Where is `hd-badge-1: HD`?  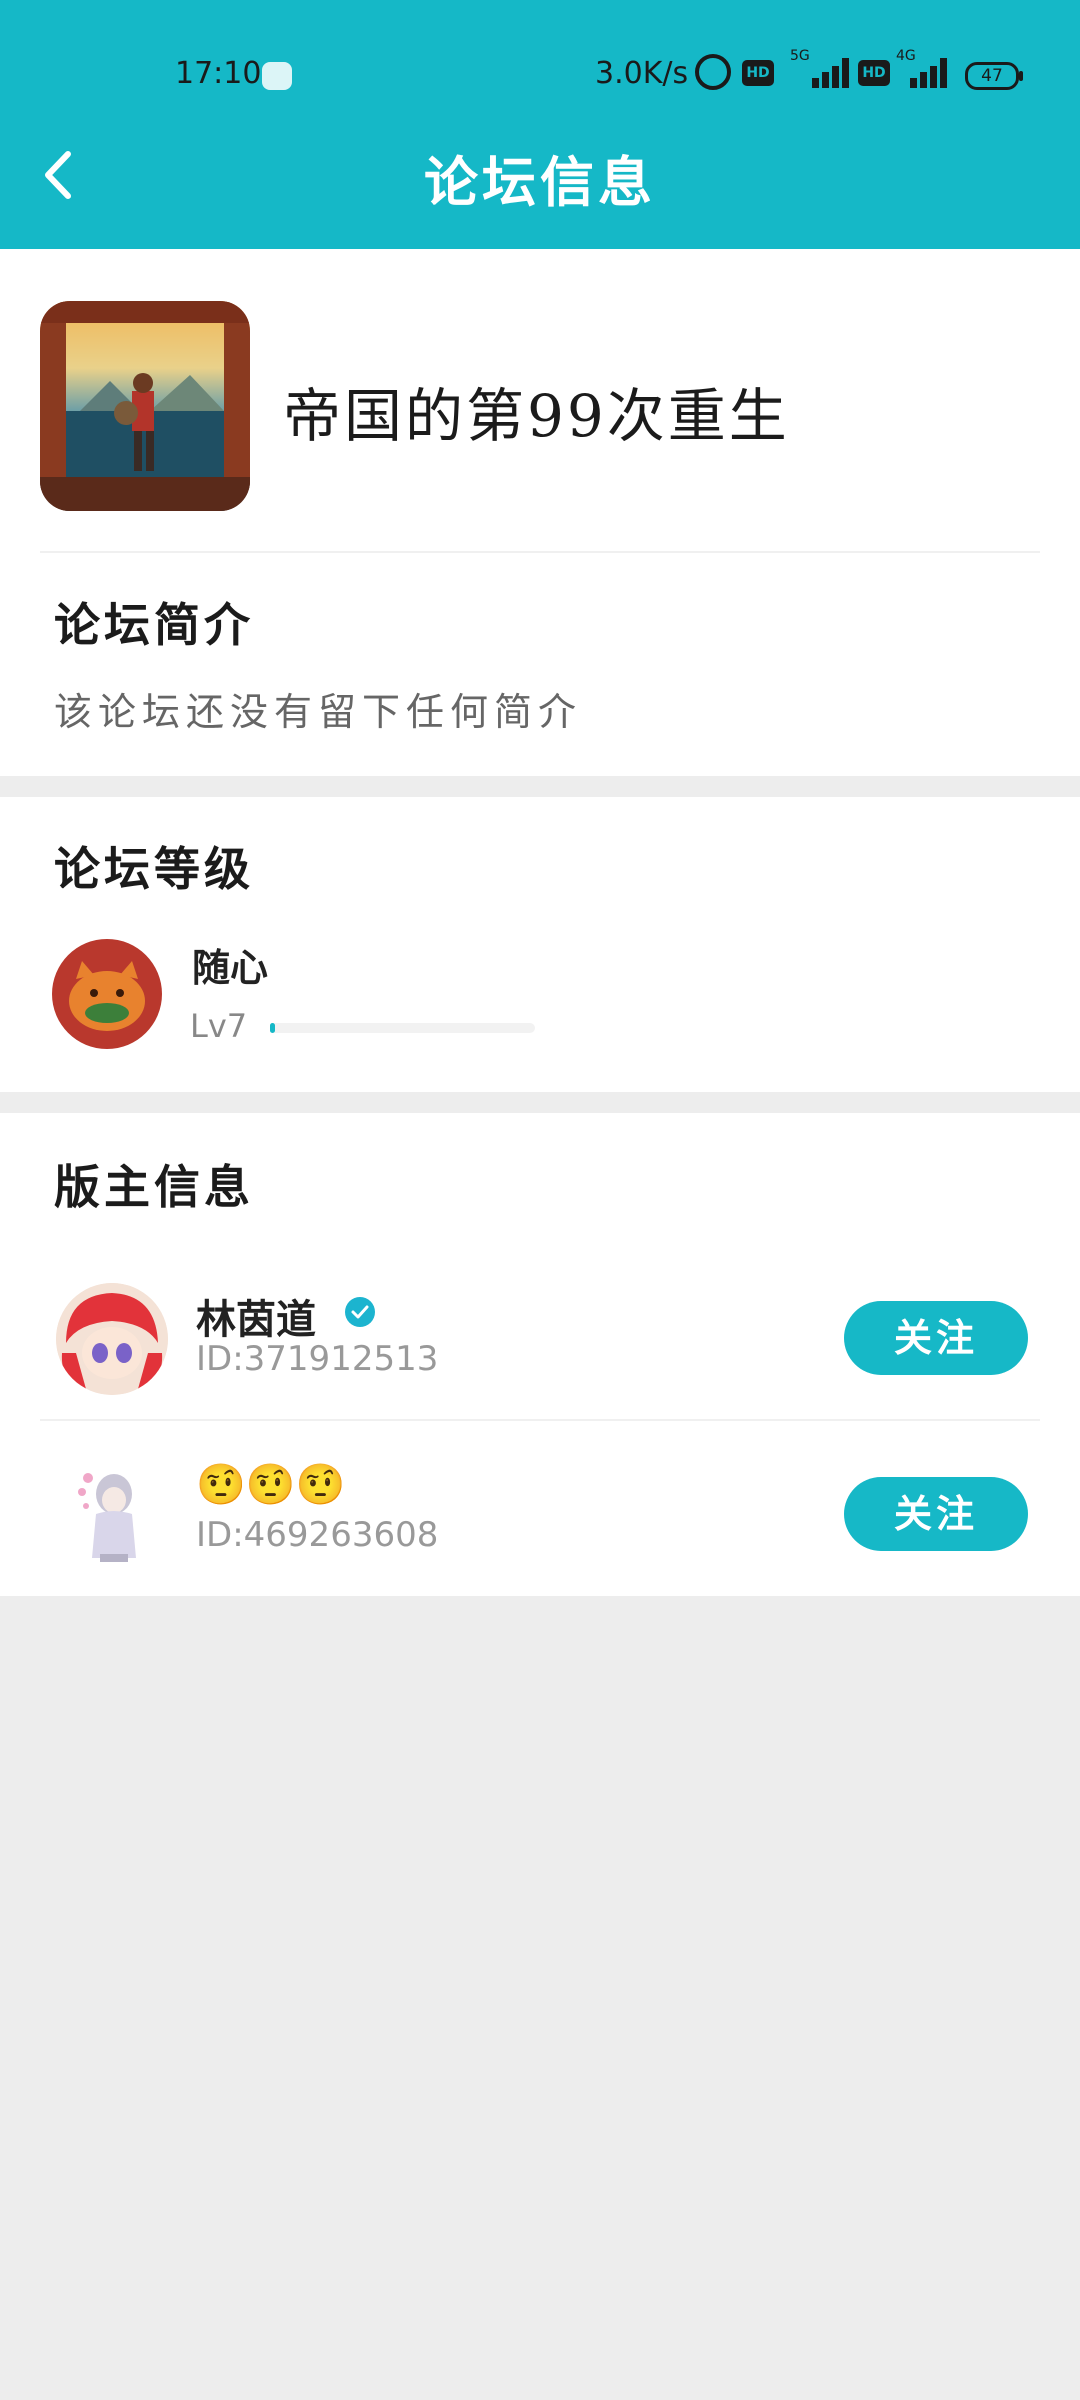 hd-badge-1: HD is located at coordinates (758, 73).